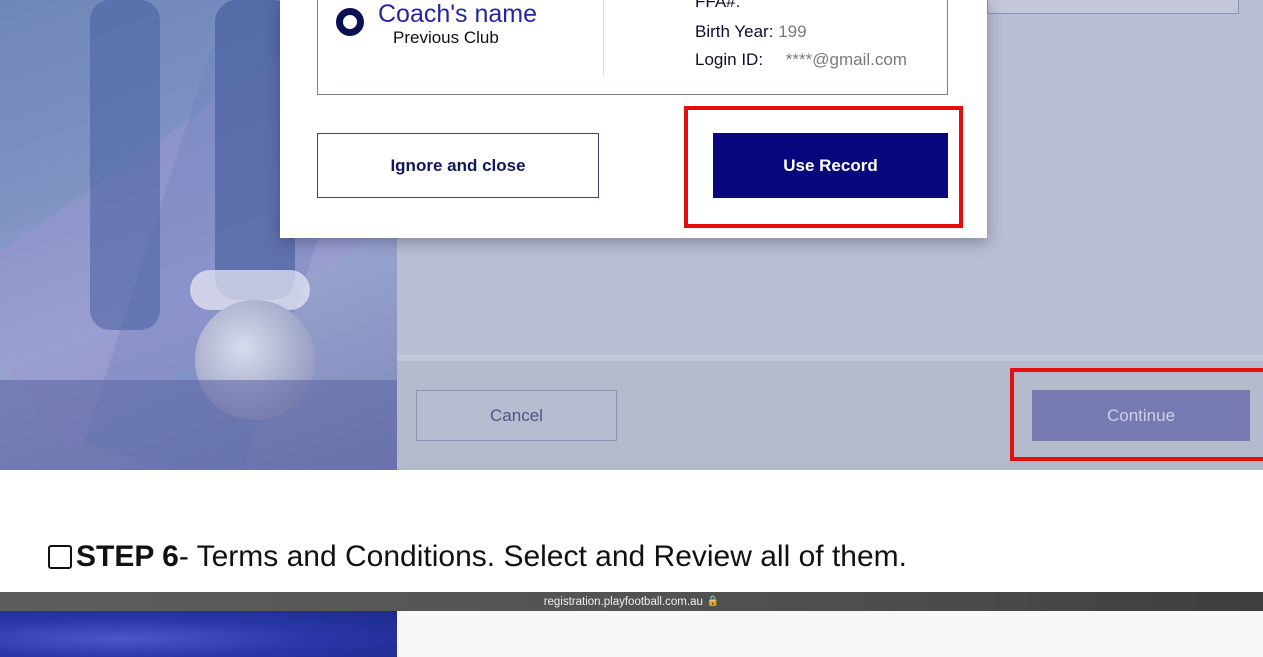 Image resolution: width=1263 pixels, height=657 pixels. Describe the element at coordinates (127, 556) in the screenshot. I see `step-label: STEP 6` at that location.